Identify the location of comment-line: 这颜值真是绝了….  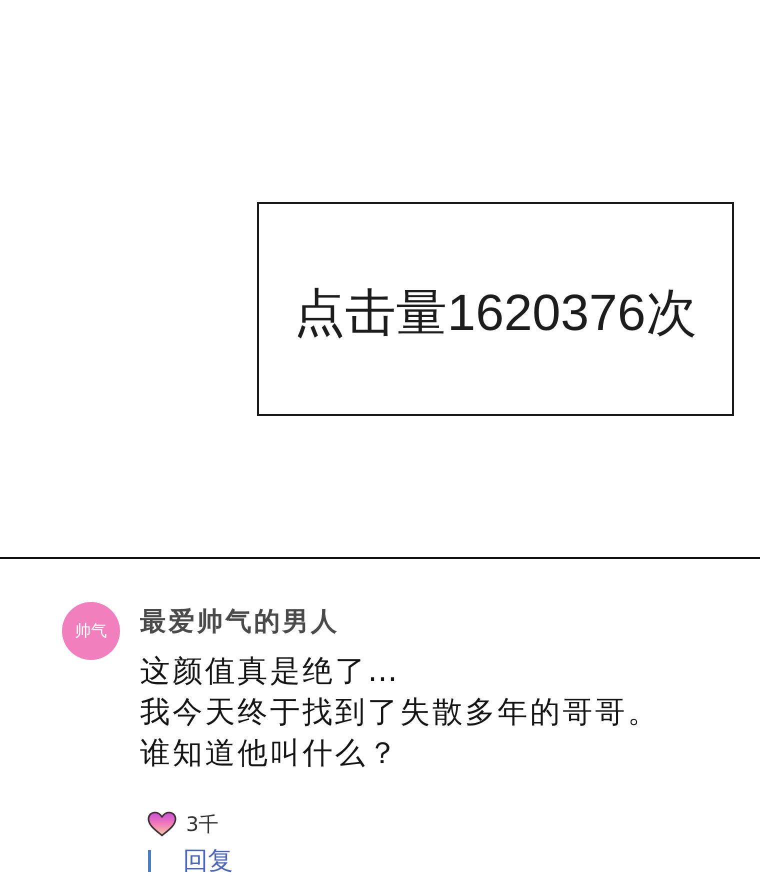
(270, 672).